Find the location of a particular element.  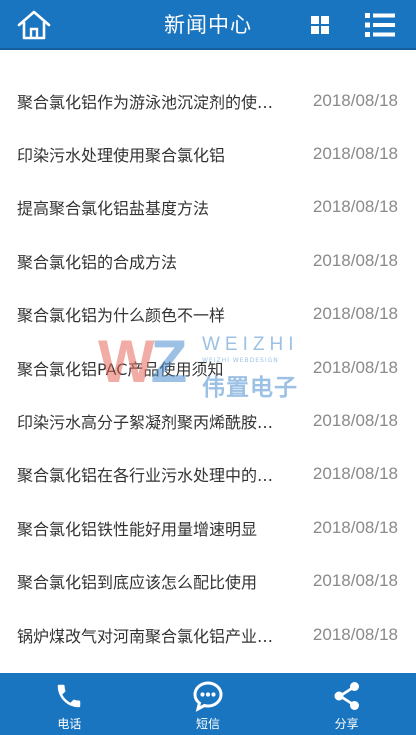

footer-bar: 电话 短信 分享 is located at coordinates (208, 704).